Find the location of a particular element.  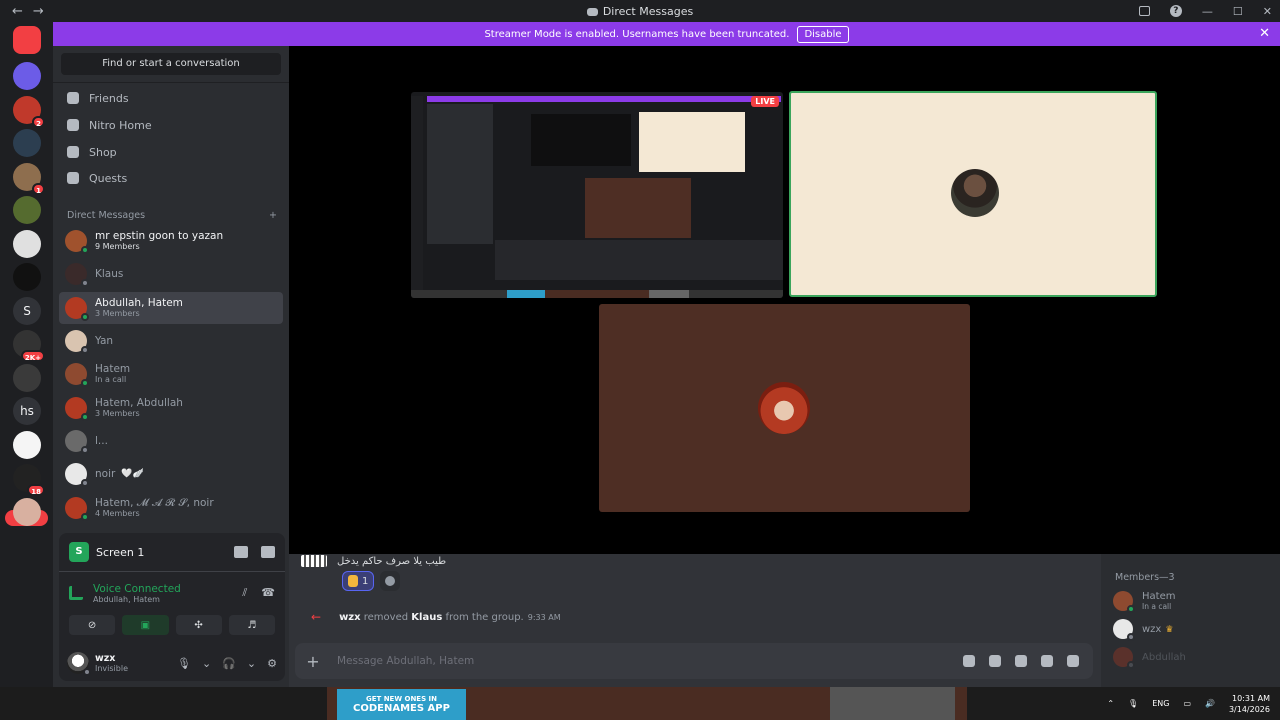

server-icon: 2 is located at coordinates (29, 111).